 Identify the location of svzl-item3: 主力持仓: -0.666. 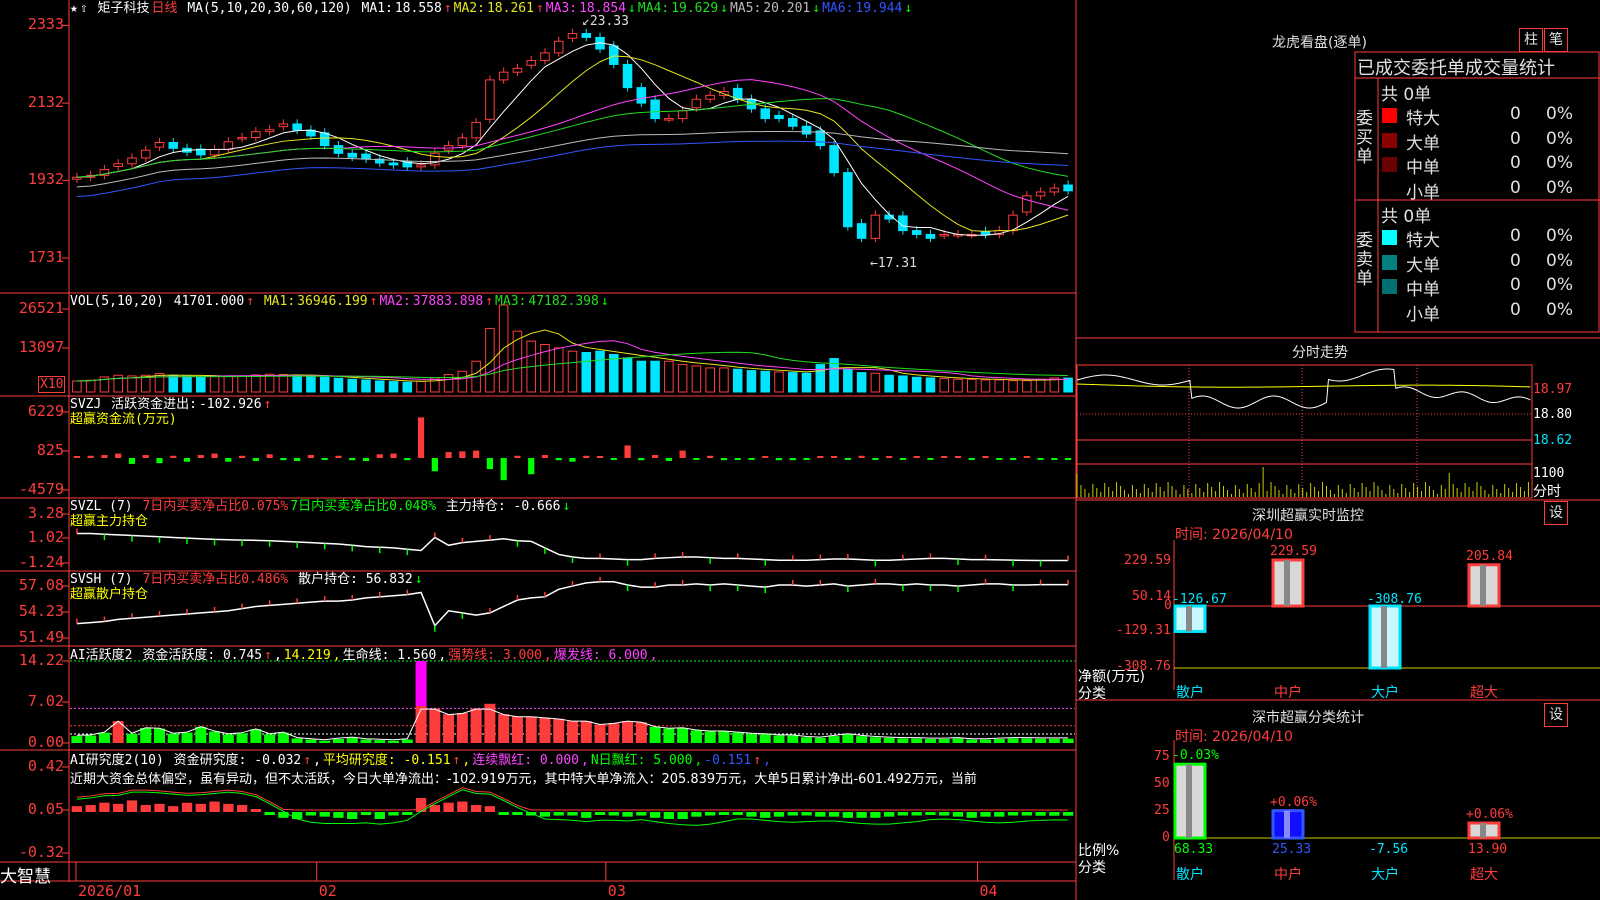
(503, 506).